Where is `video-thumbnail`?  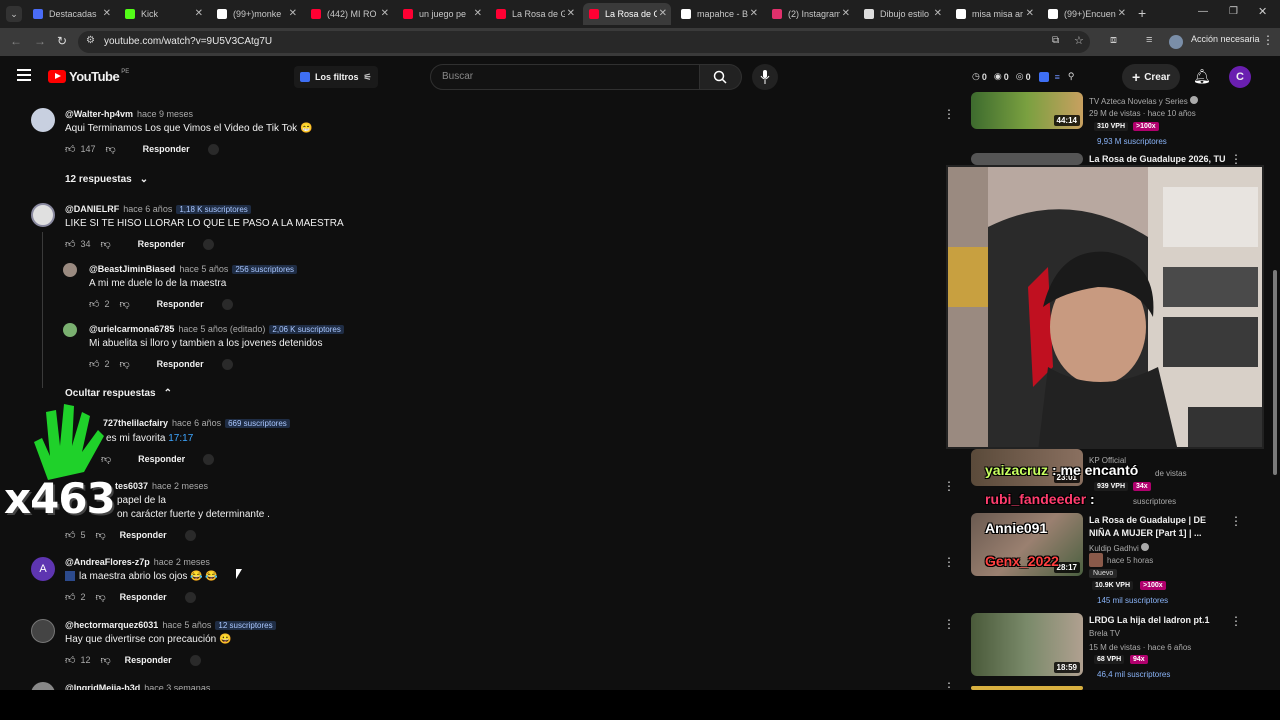 video-thumbnail is located at coordinates (1027, 159).